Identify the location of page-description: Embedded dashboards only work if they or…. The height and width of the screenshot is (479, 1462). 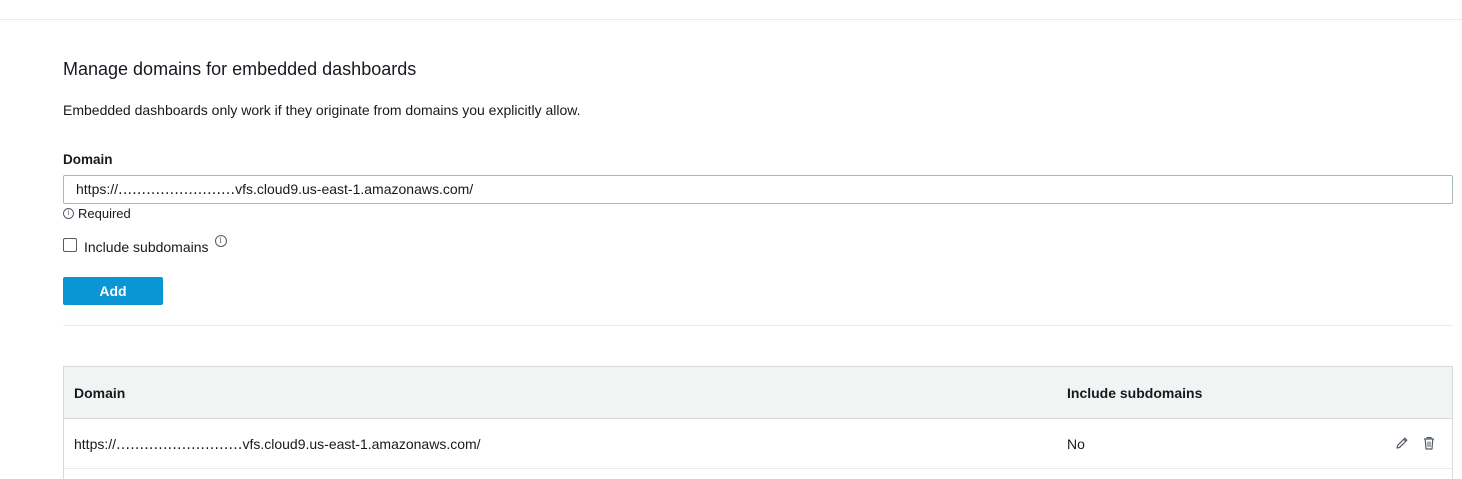
(322, 110).